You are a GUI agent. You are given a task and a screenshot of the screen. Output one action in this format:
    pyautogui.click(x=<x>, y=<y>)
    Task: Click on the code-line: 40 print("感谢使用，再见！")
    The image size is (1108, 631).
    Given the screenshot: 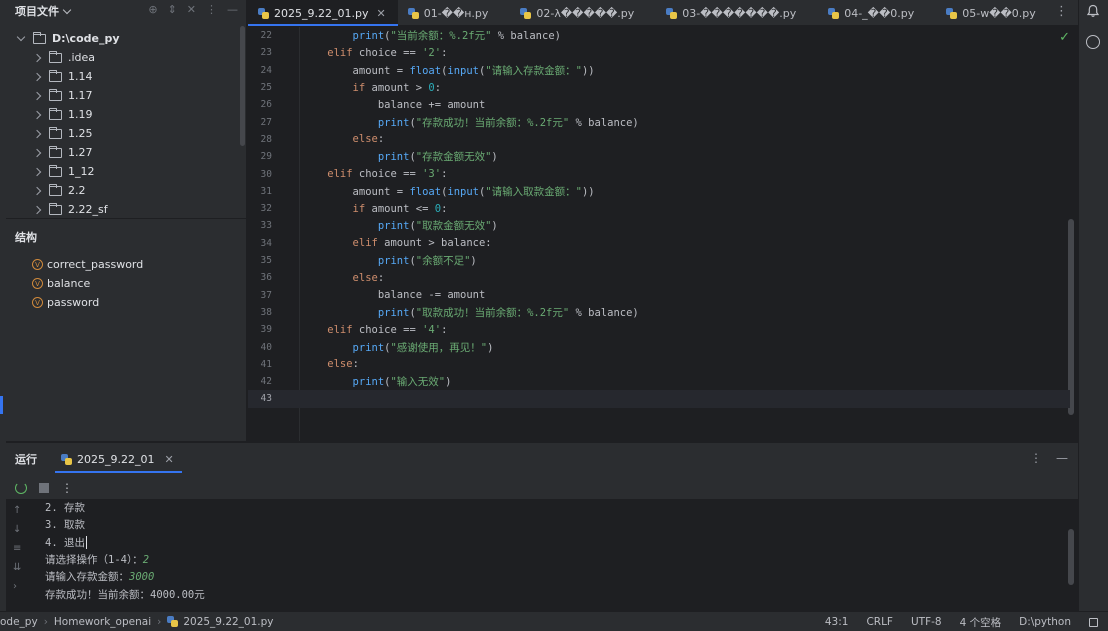 What is the action you would take?
    pyautogui.click(x=659, y=346)
    